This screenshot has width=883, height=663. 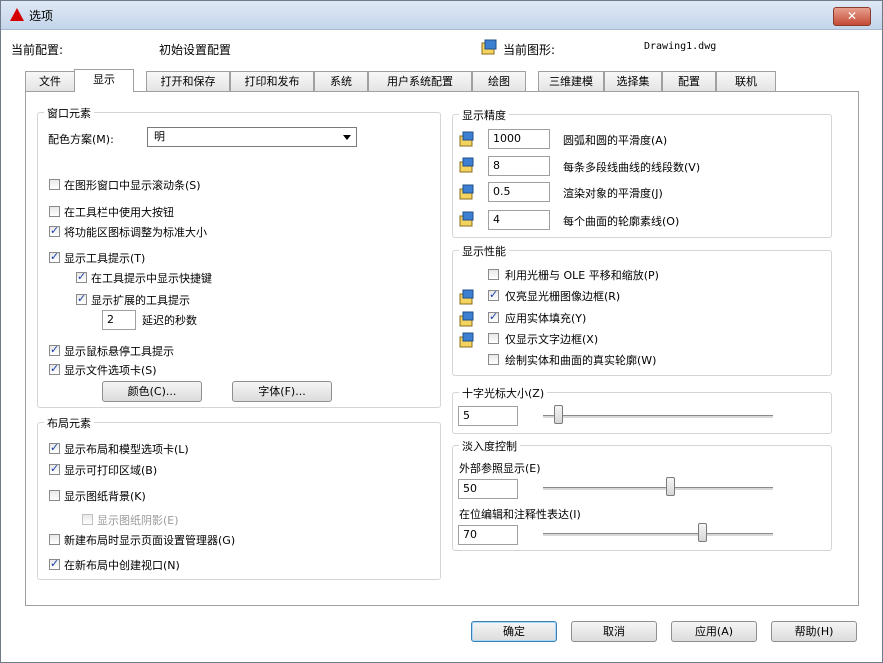 I want to click on layout-model-tabs-label: 显示布局和模型选项卡(L), so click(x=126, y=449).